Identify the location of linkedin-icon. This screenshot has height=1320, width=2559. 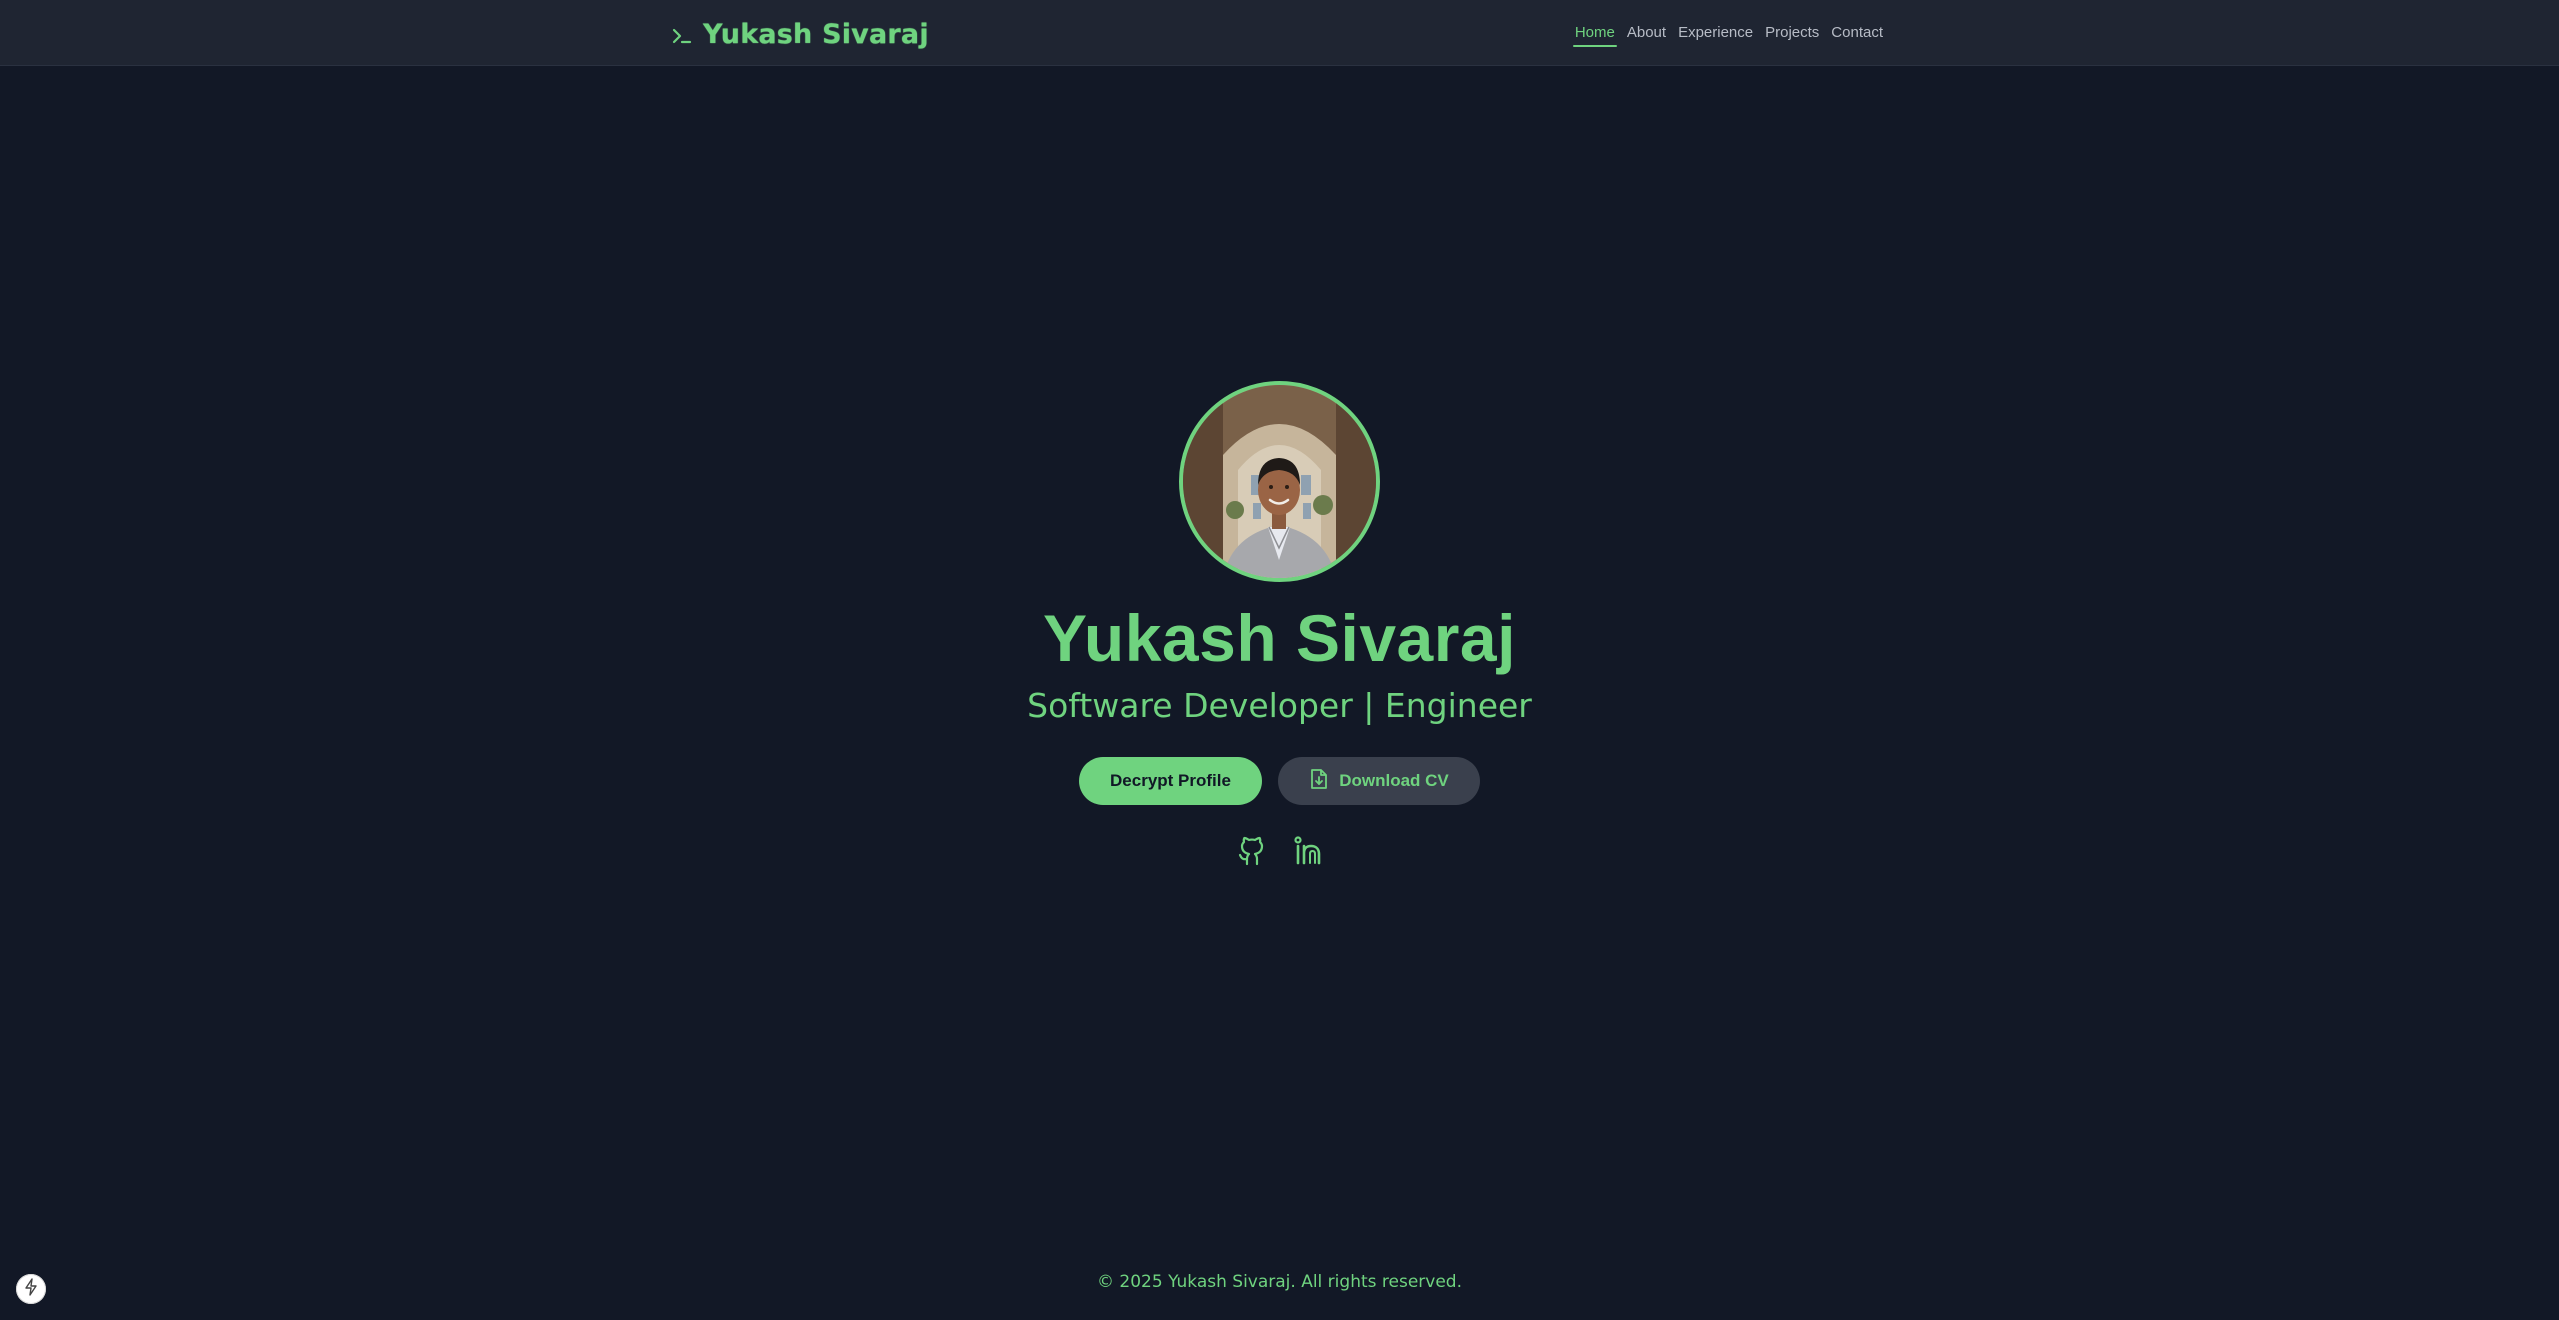
(1308, 853).